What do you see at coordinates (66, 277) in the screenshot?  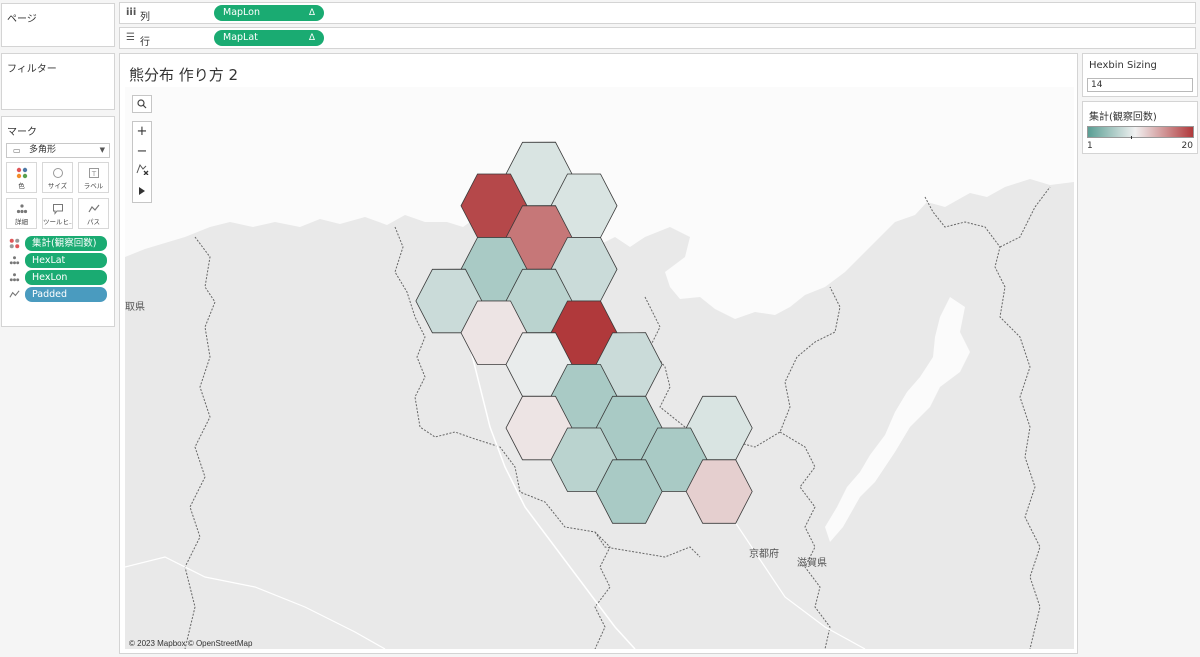 I see `hexlon-field-pill: HexLon` at bounding box center [66, 277].